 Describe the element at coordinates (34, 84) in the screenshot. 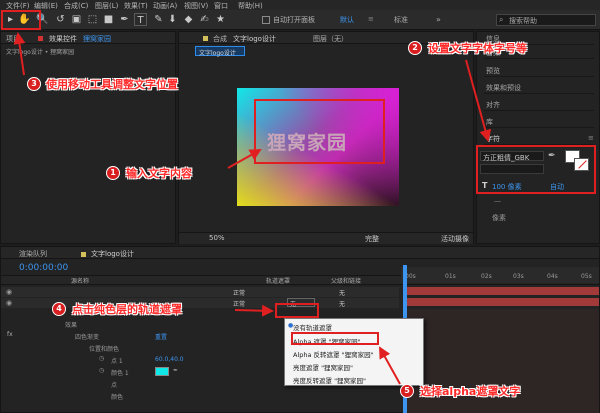

I see `badge-3: 3` at that location.